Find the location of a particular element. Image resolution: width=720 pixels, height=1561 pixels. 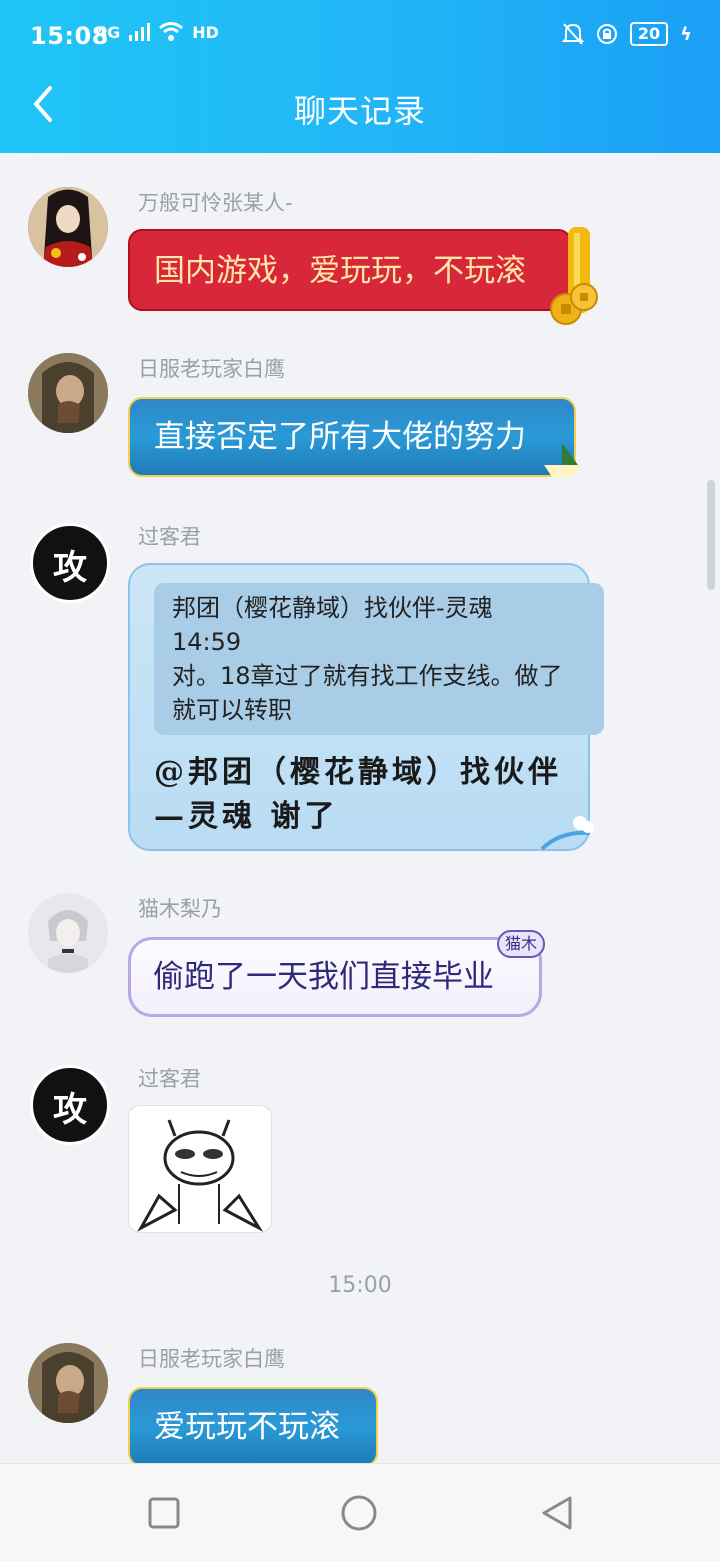

message-bubble-ocean: 爱玩玩不玩滚 is located at coordinates (253, 1425).